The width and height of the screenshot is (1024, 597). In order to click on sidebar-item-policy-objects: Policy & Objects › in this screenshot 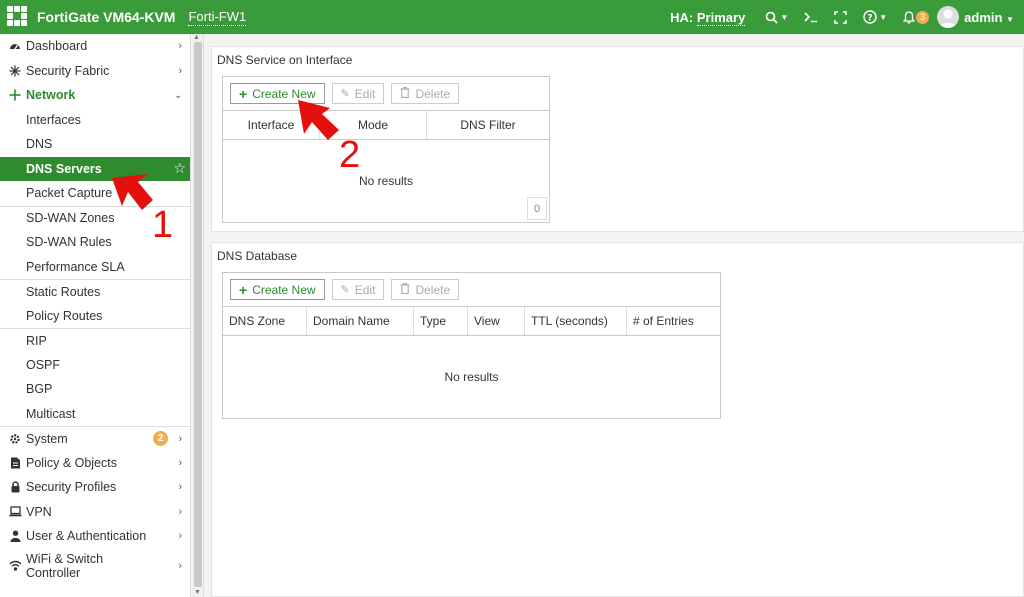, I will do `click(95, 463)`.